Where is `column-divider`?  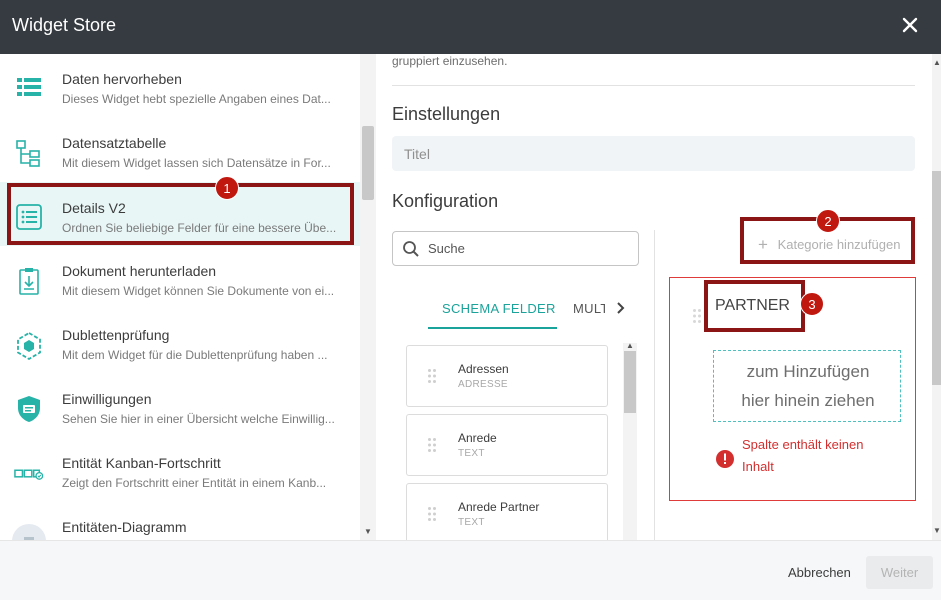 column-divider is located at coordinates (654, 385).